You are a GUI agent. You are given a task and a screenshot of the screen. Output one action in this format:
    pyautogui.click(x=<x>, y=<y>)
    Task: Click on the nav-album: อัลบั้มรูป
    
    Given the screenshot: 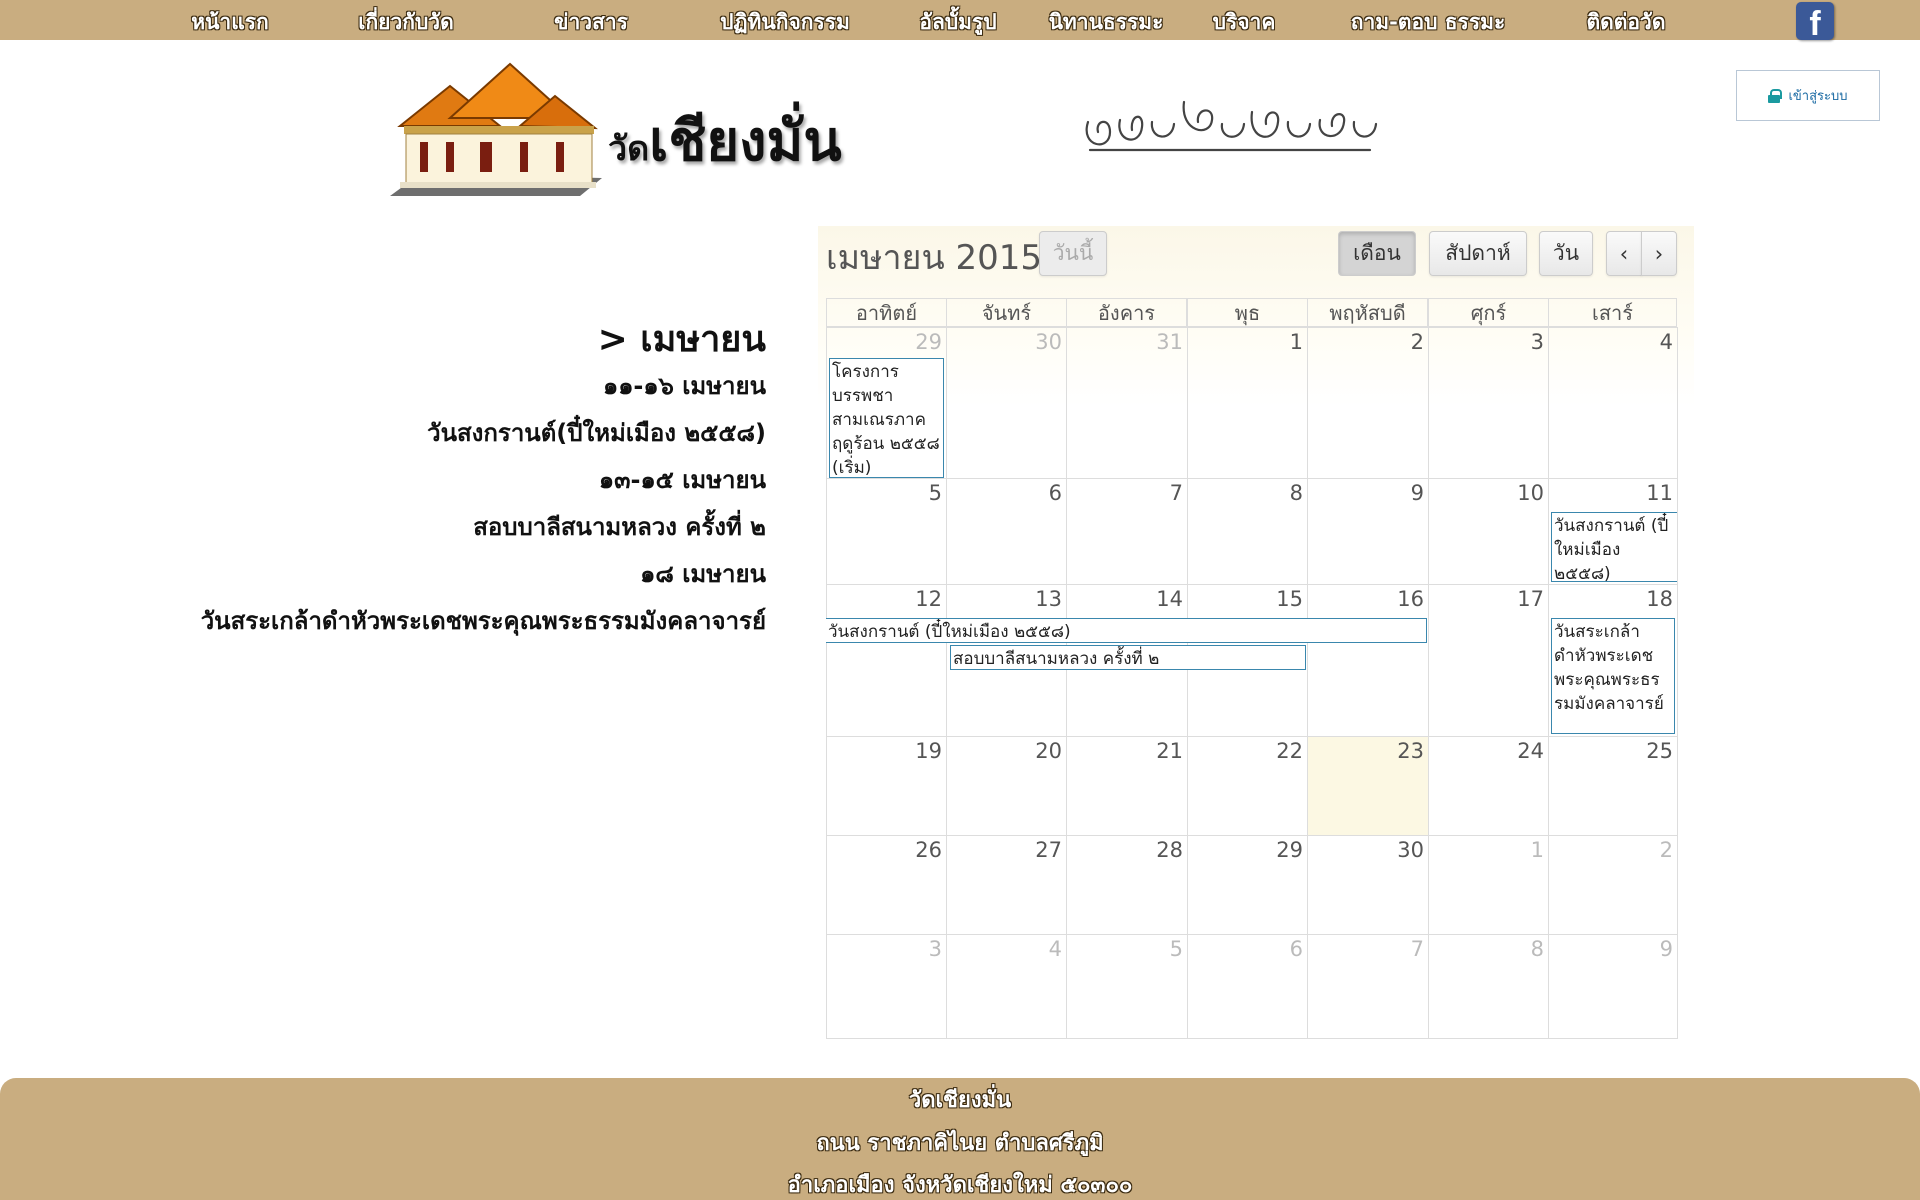 What is the action you would take?
    pyautogui.click(x=957, y=22)
    